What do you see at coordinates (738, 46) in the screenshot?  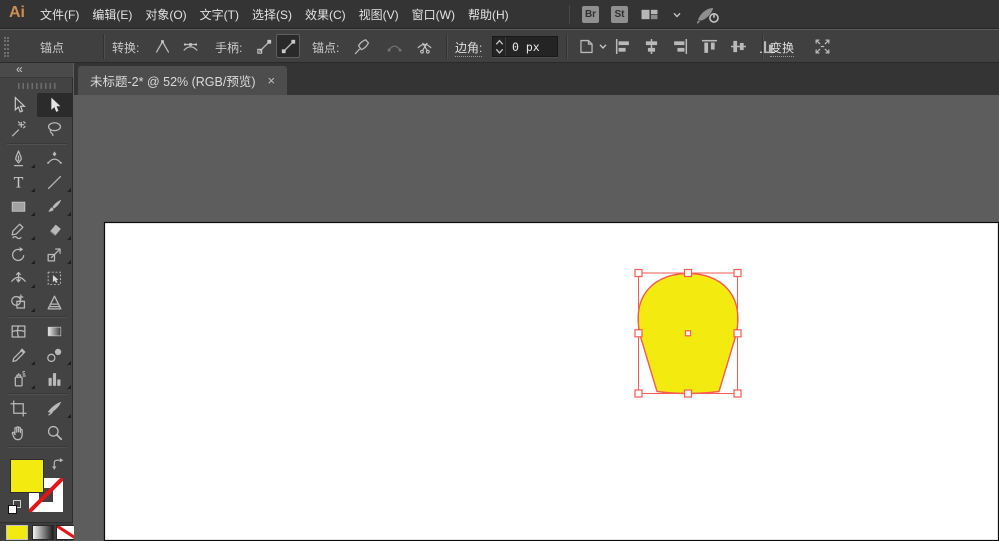 I see `align-middle-vertical-icon` at bounding box center [738, 46].